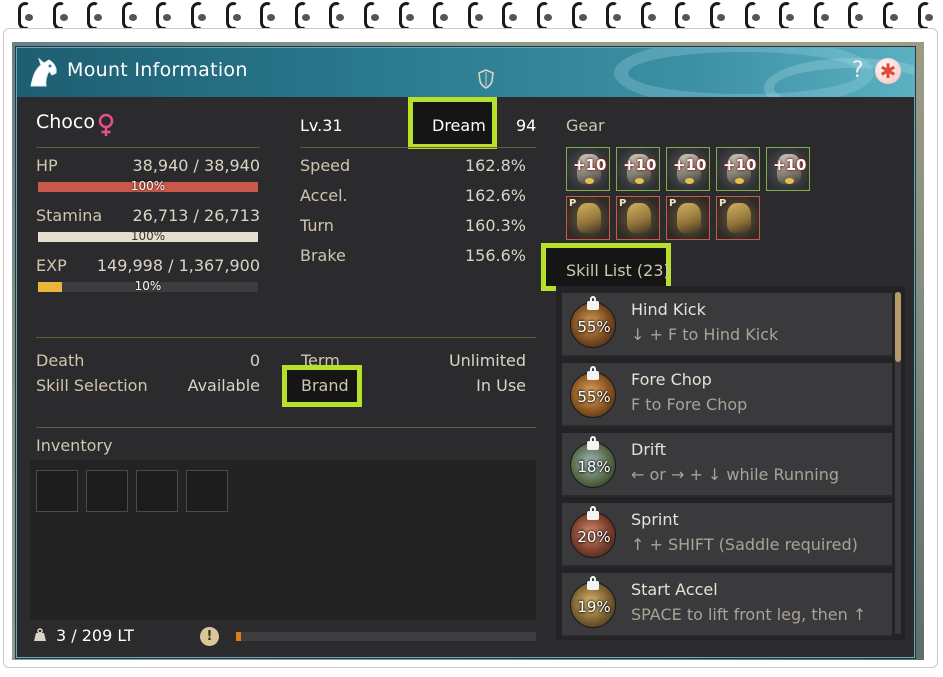  I want to click on mount-name: Choco, so click(66, 122).